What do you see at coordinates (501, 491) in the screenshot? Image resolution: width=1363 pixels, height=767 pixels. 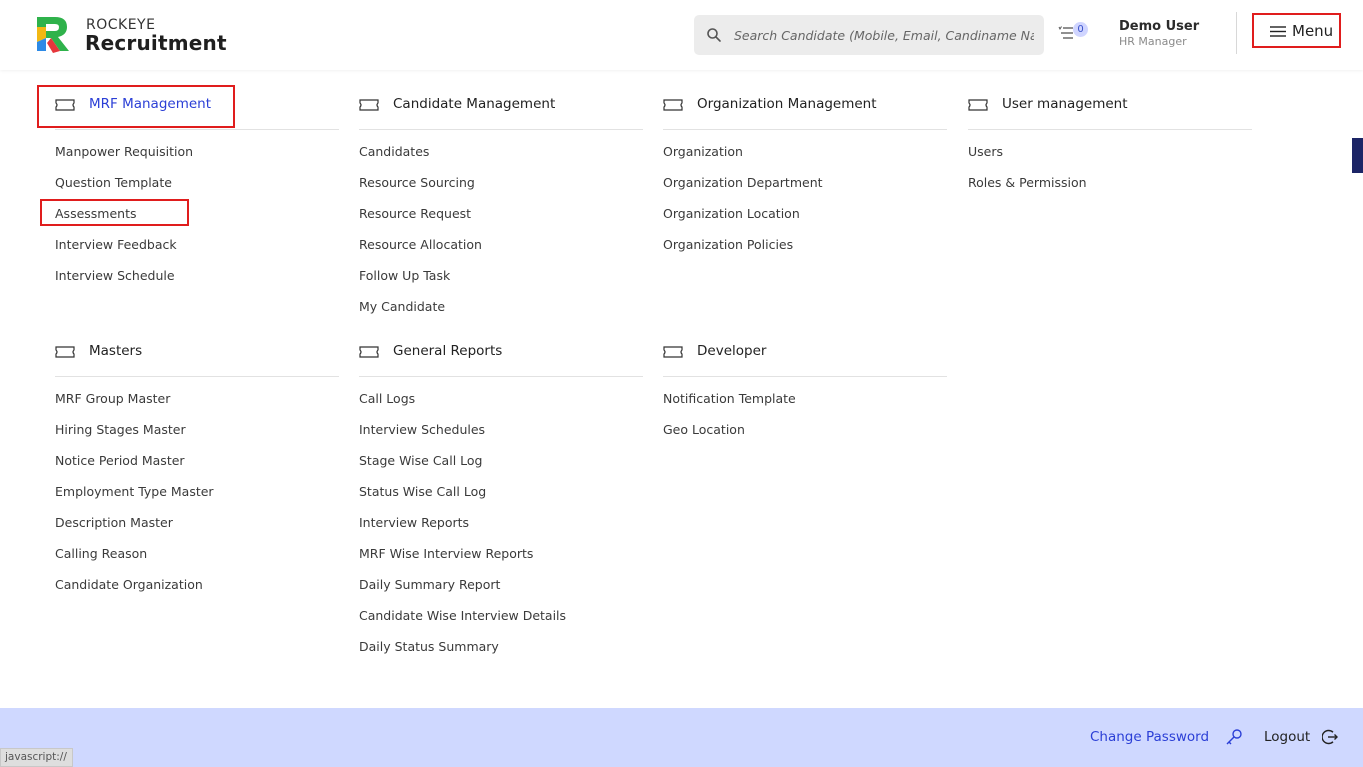 I see `menu-link: Status Wise Call Log` at bounding box center [501, 491].